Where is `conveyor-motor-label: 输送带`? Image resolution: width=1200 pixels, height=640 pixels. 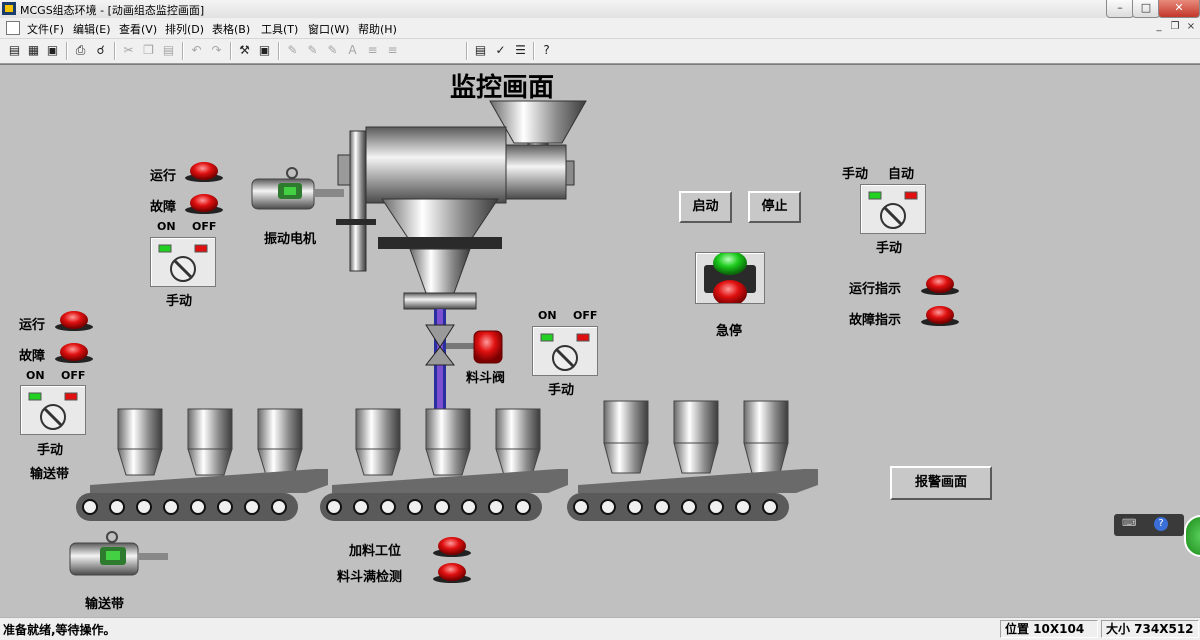
conveyor-motor-label: 输送带 is located at coordinates (105, 604).